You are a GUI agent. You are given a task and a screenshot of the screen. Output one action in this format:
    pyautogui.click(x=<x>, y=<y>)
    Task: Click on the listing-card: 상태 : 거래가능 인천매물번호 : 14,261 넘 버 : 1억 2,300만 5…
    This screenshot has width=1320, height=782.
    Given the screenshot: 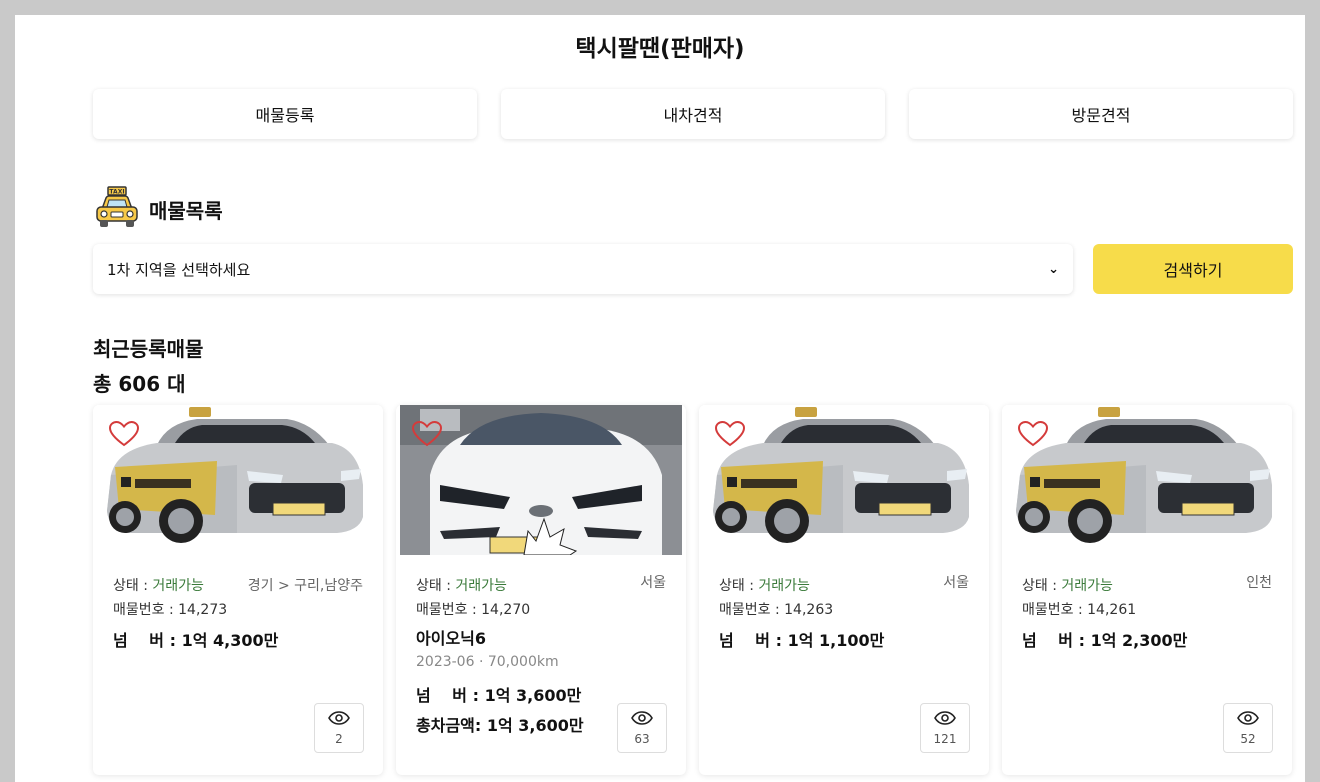 What is the action you would take?
    pyautogui.click(x=1147, y=590)
    